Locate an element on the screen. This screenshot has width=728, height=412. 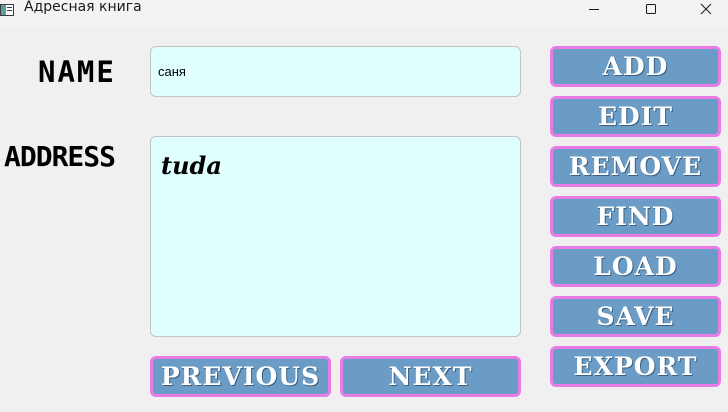
load-button: LOAD is located at coordinates (635, 266).